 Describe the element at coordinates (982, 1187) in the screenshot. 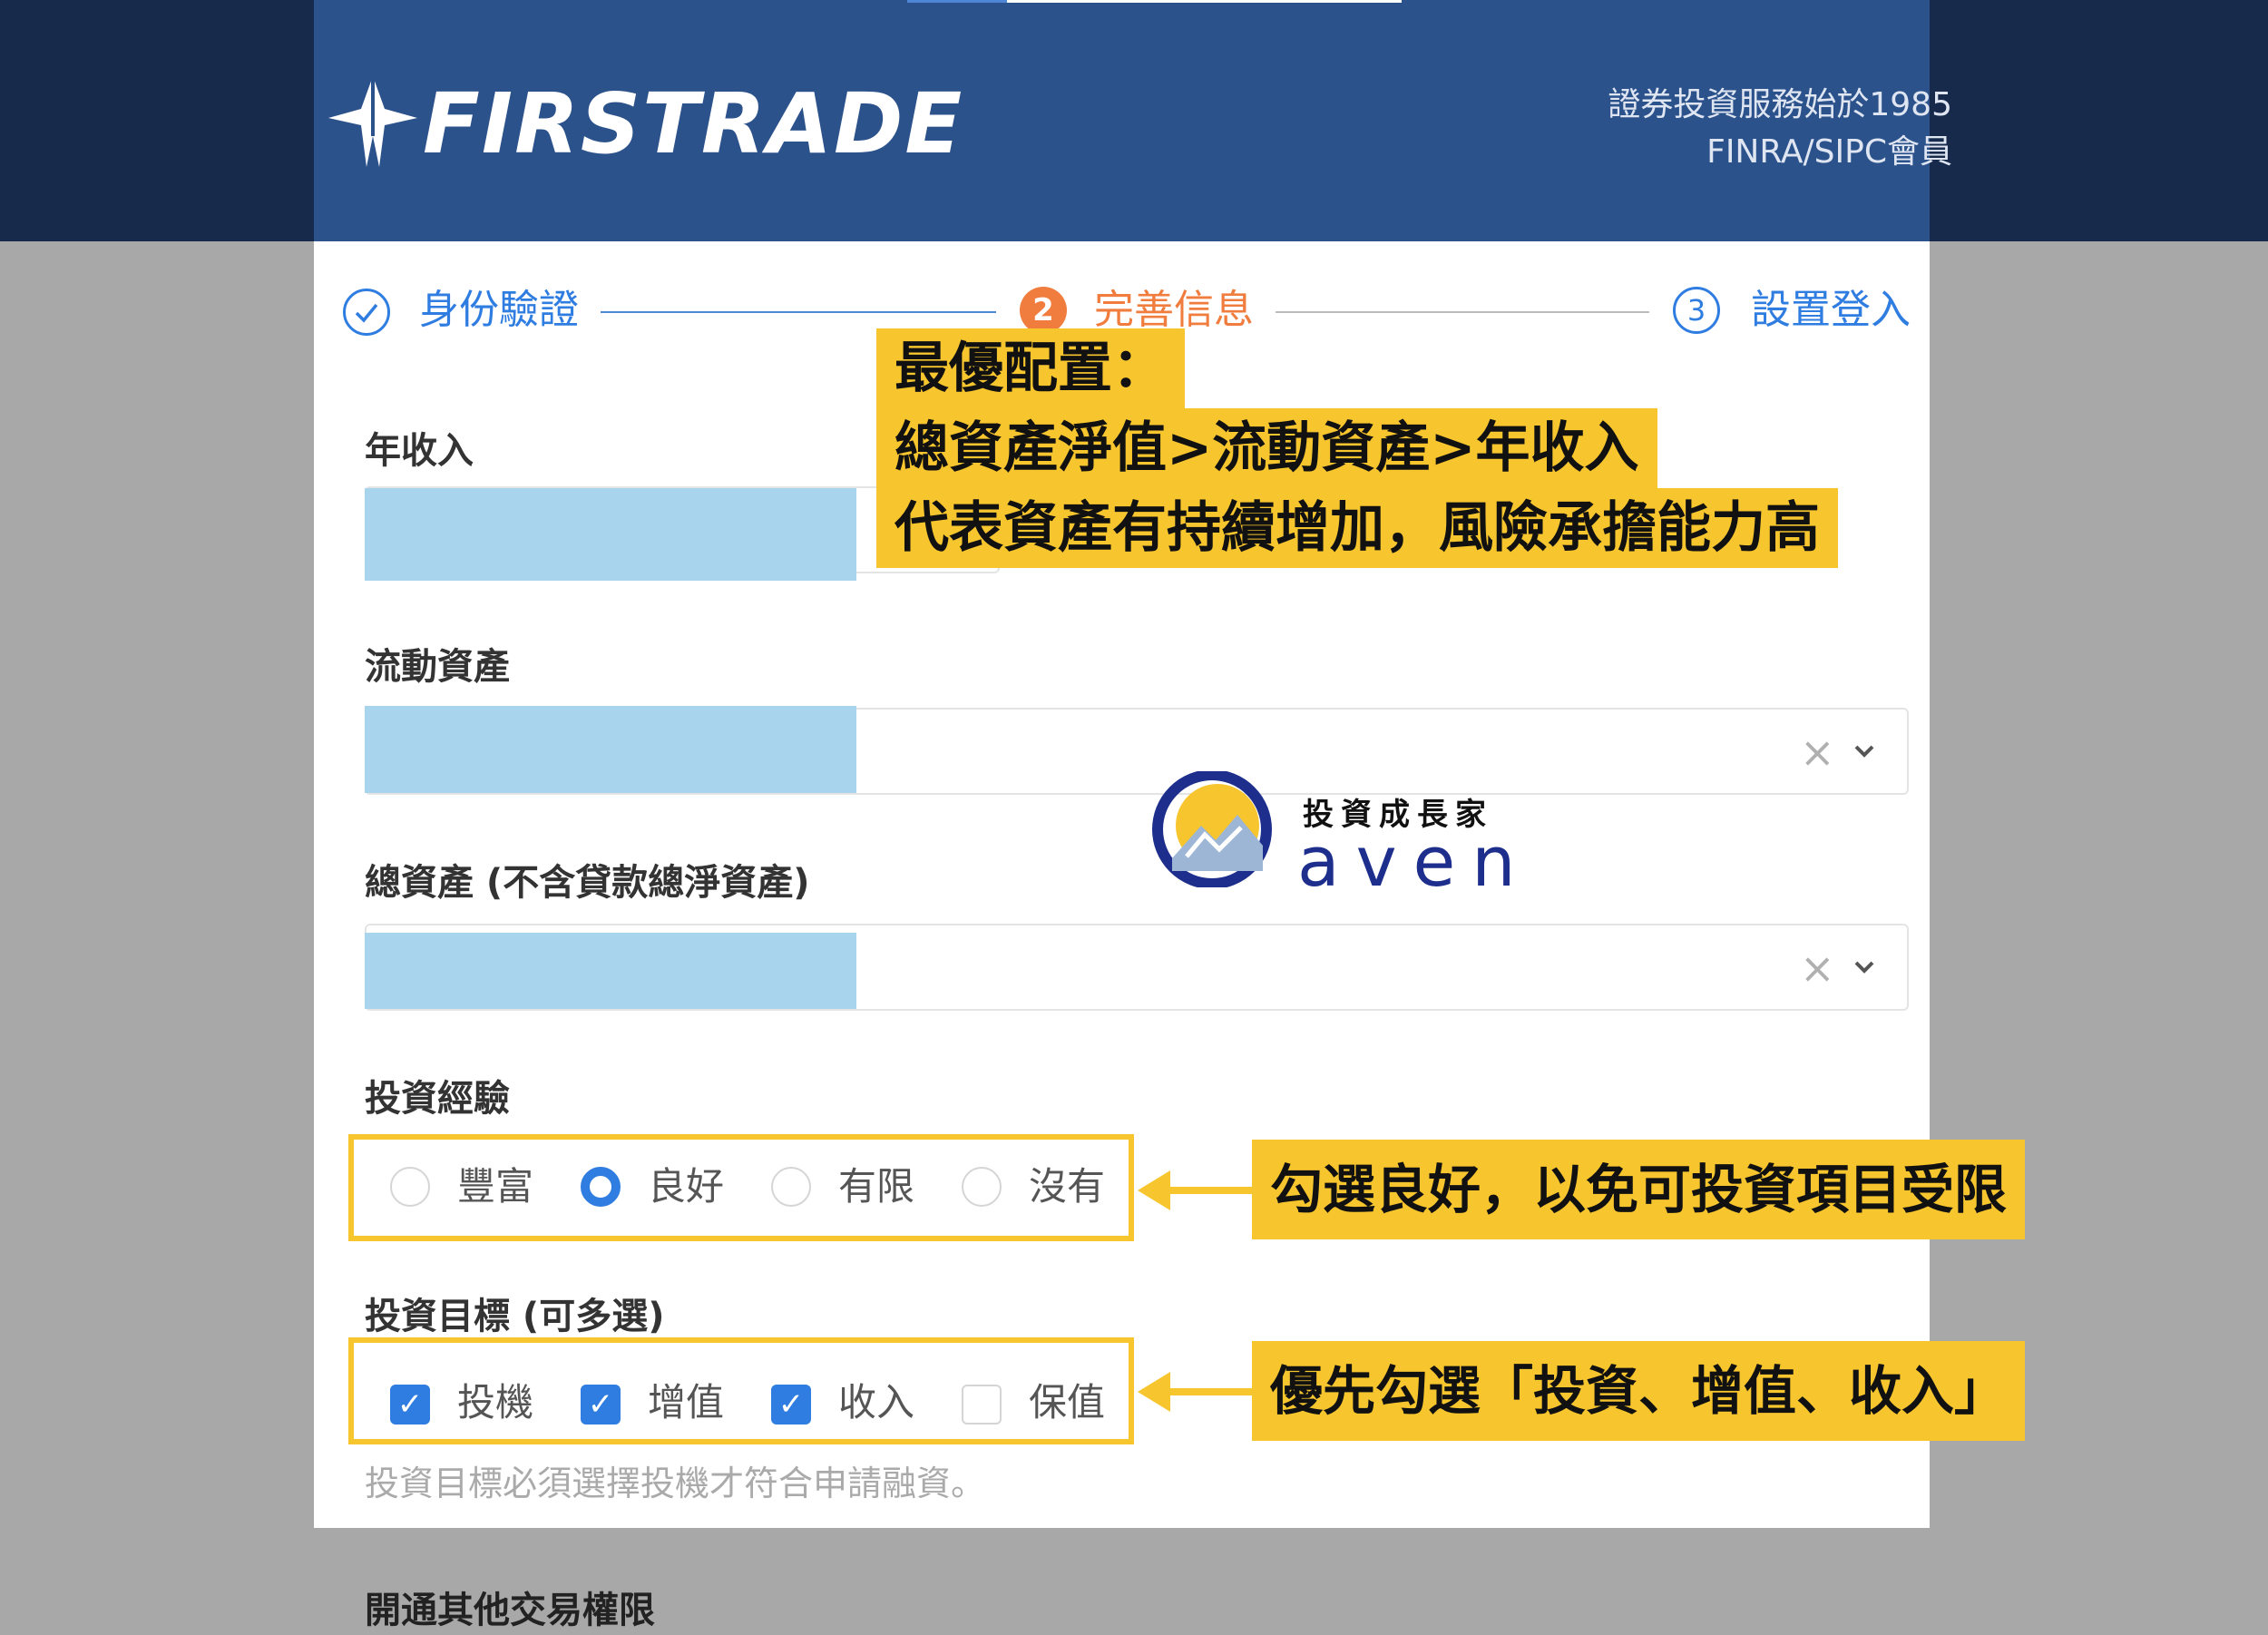

I see `experience-radio-none` at that location.